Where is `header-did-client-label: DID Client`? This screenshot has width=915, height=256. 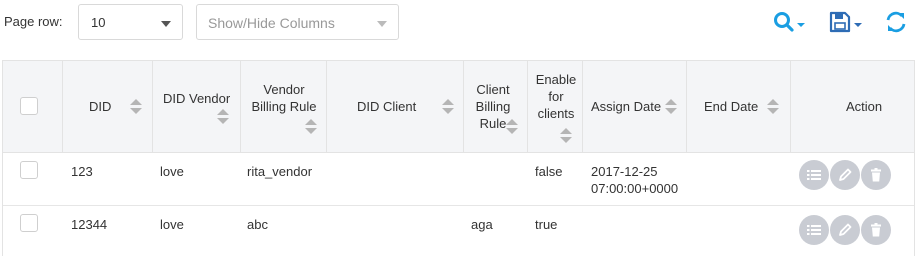
header-did-client-label: DID Client is located at coordinates (387, 106).